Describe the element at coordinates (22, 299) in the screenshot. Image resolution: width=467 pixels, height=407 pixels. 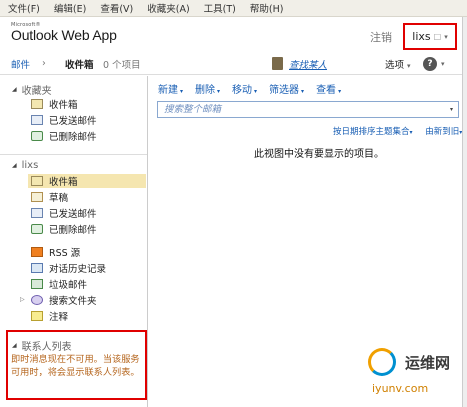
I see `expand-arrow-icon: ▷` at that location.